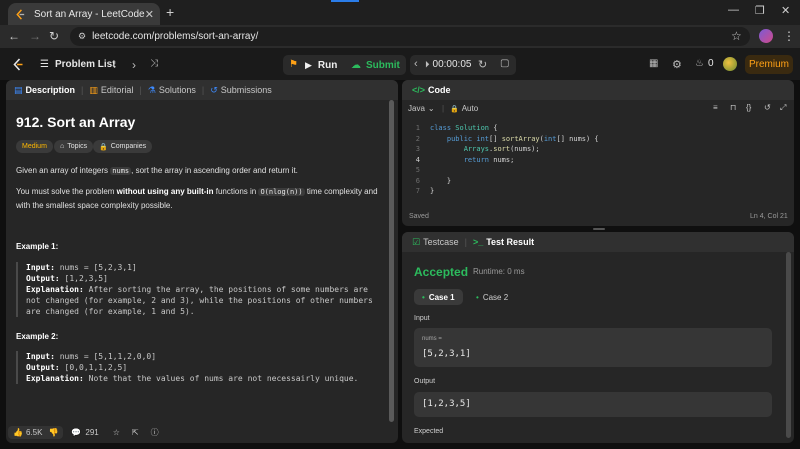 The height and width of the screenshot is (449, 800). Describe the element at coordinates (77, 146) in the screenshot. I see `topics-label: Topics` at that location.